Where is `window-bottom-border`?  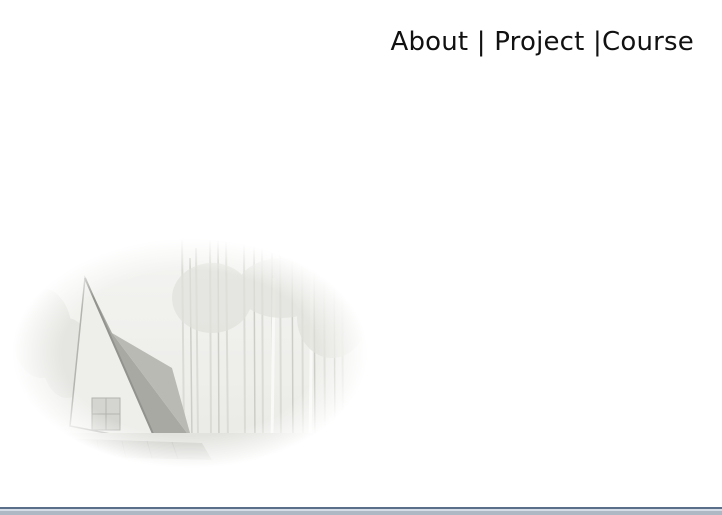 window-bottom-border is located at coordinates (361, 511).